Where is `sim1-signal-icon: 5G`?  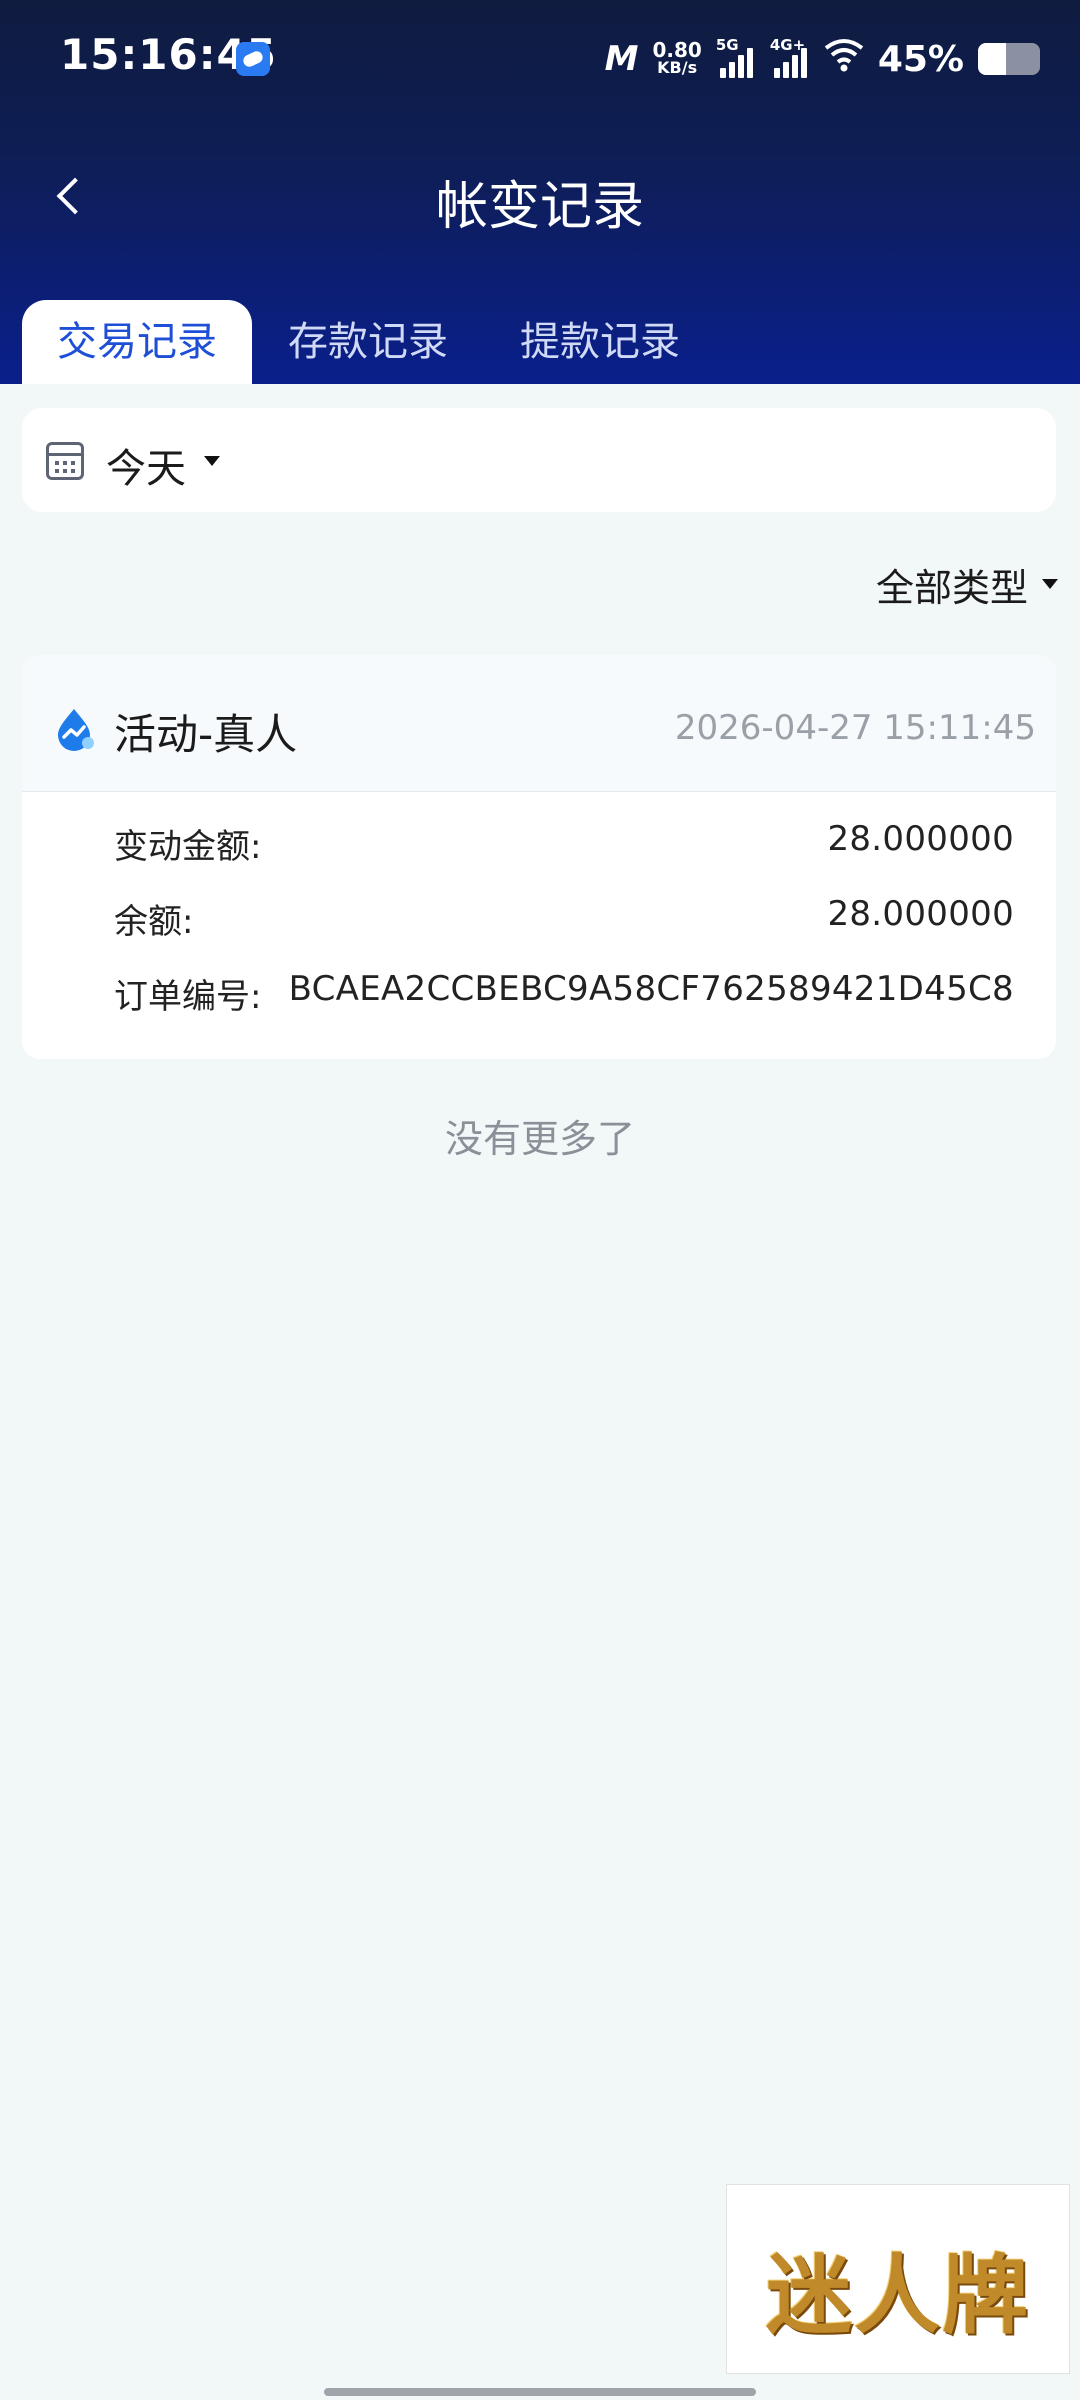
sim1-signal-icon: 5G is located at coordinates (736, 57).